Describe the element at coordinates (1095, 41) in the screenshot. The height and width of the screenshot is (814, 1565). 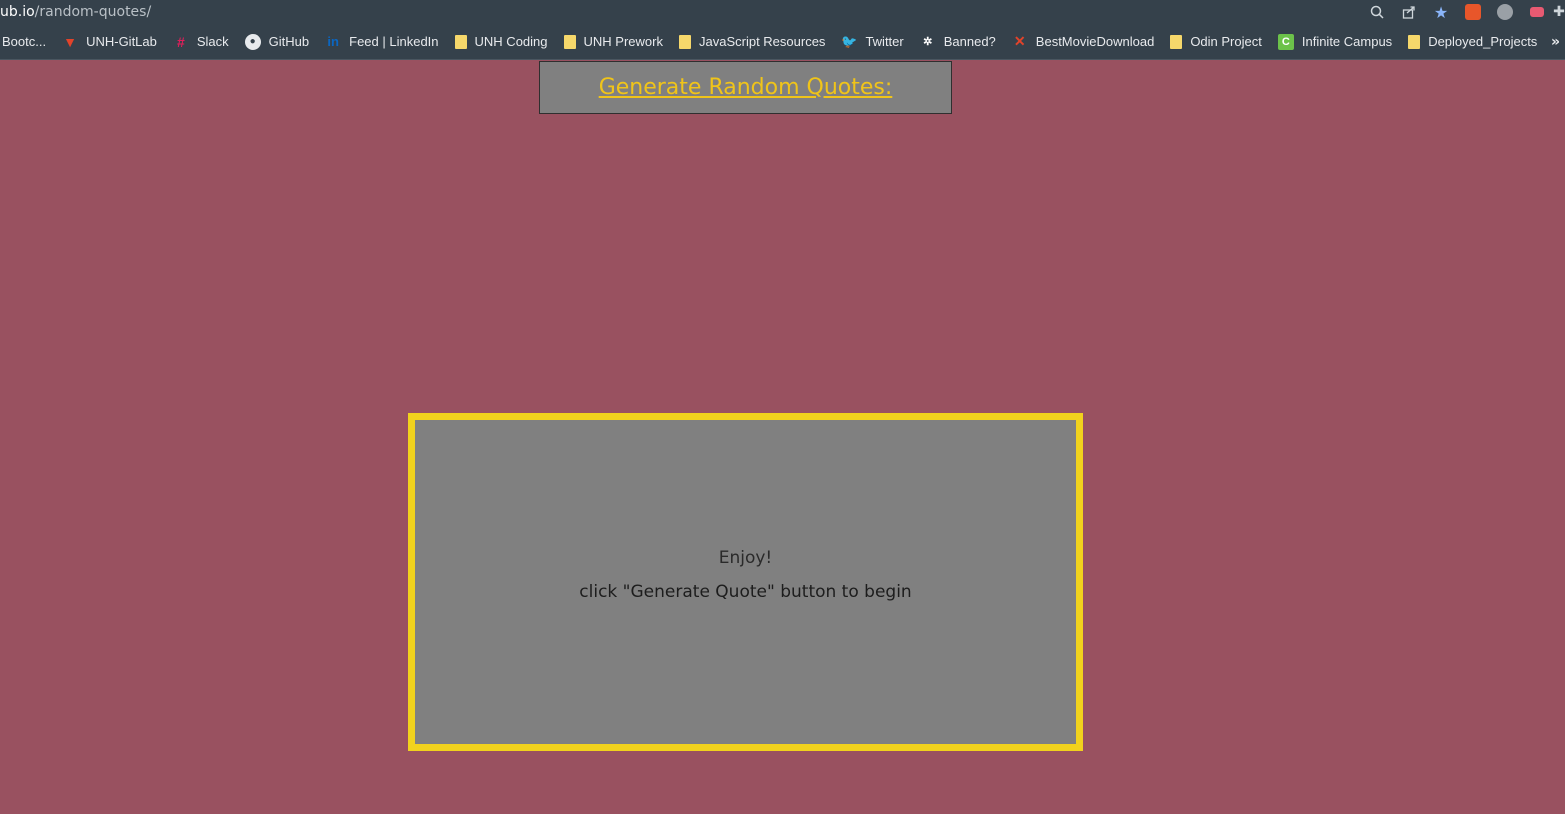
I see `bookmark-label: BestMovieDownload` at that location.